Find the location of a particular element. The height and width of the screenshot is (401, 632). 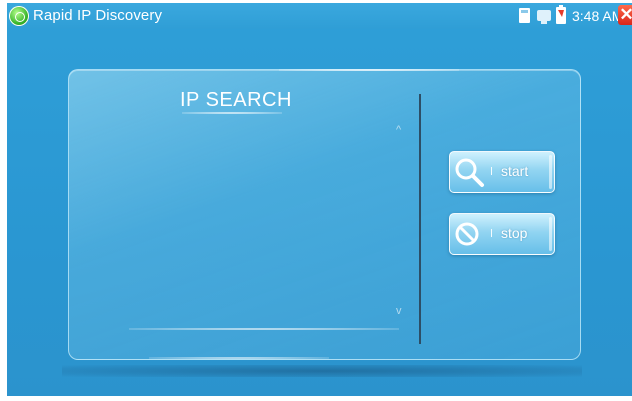

scroll-up-icon: ^ is located at coordinates (398, 130).